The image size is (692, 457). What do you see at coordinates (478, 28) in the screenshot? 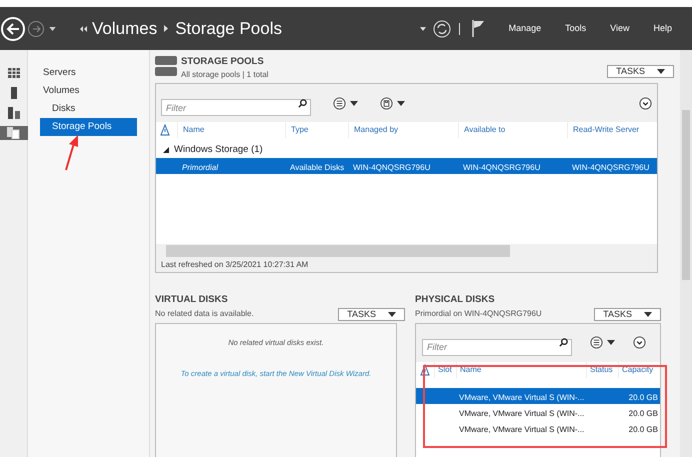
I see `flag-icon` at bounding box center [478, 28].